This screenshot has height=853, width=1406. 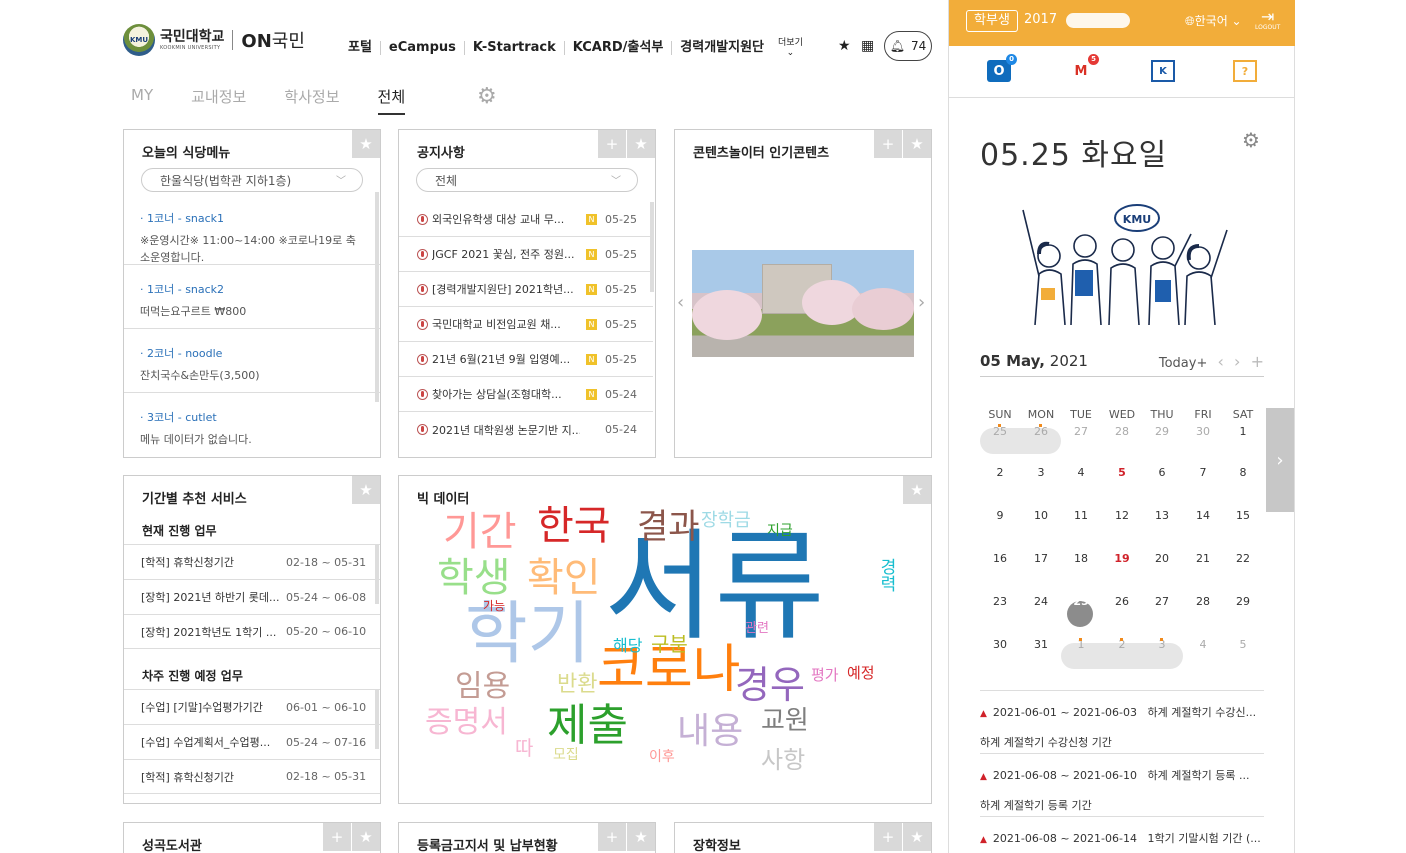 I want to click on word-cloud-word: 지급, so click(x=780, y=531).